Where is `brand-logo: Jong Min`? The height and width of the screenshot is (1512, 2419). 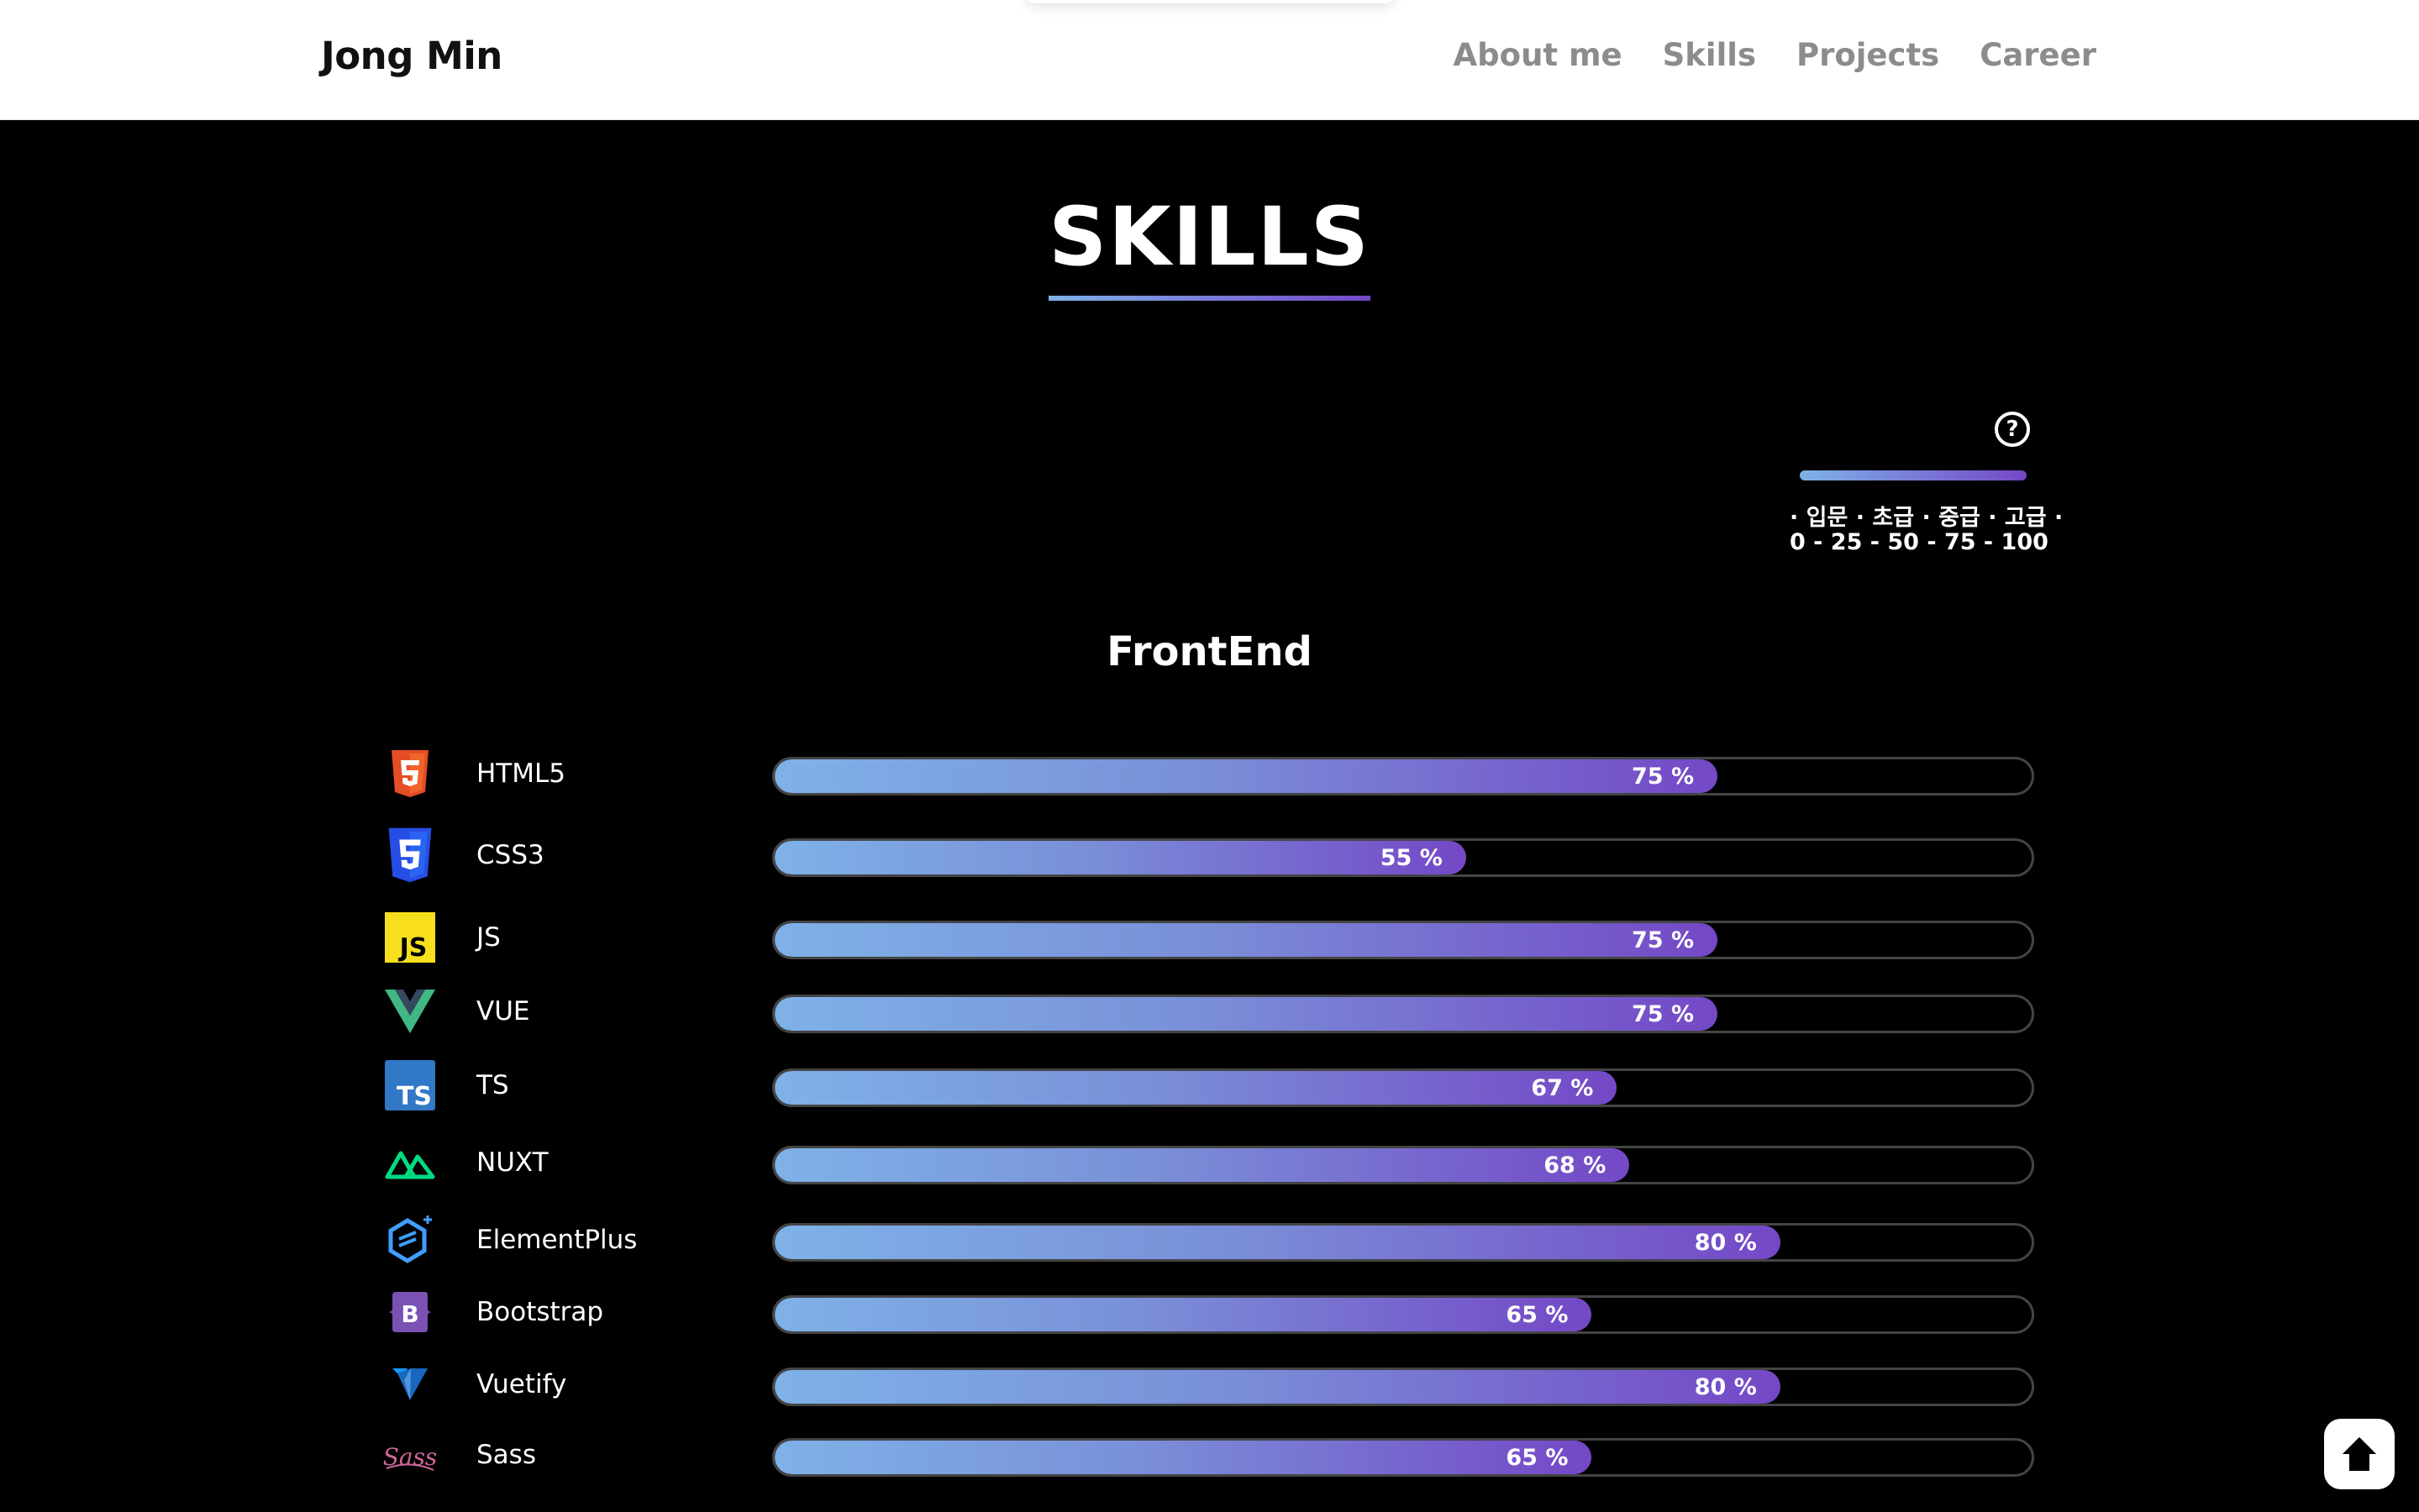 brand-logo: Jong Min is located at coordinates (411, 56).